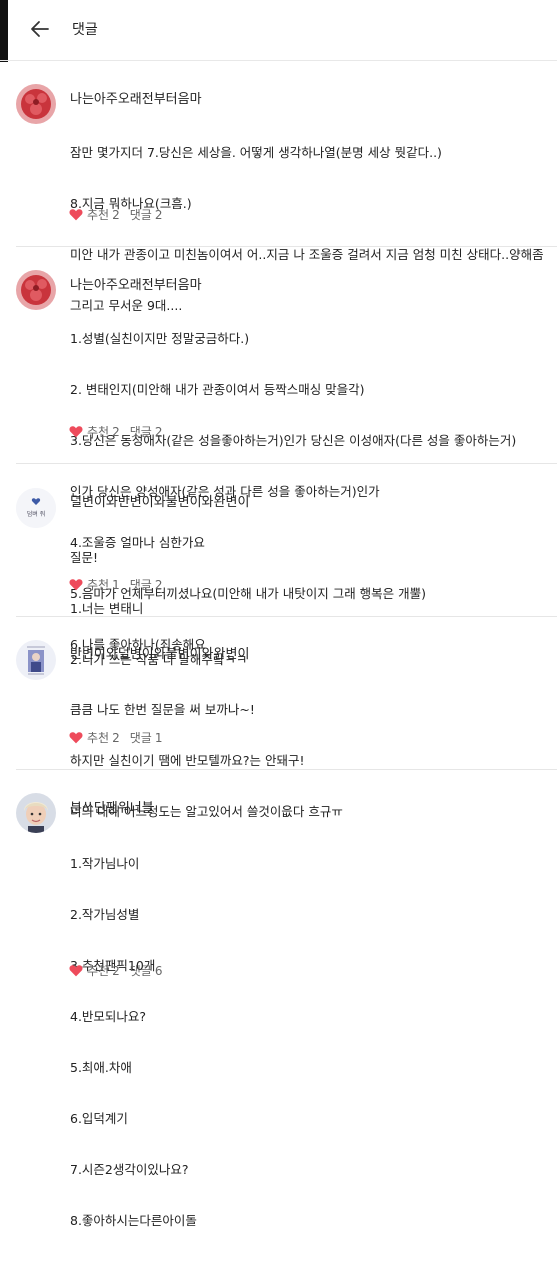 The height and width of the screenshot is (1263, 557). I want to click on comment-line: 질문!, so click(84, 557).